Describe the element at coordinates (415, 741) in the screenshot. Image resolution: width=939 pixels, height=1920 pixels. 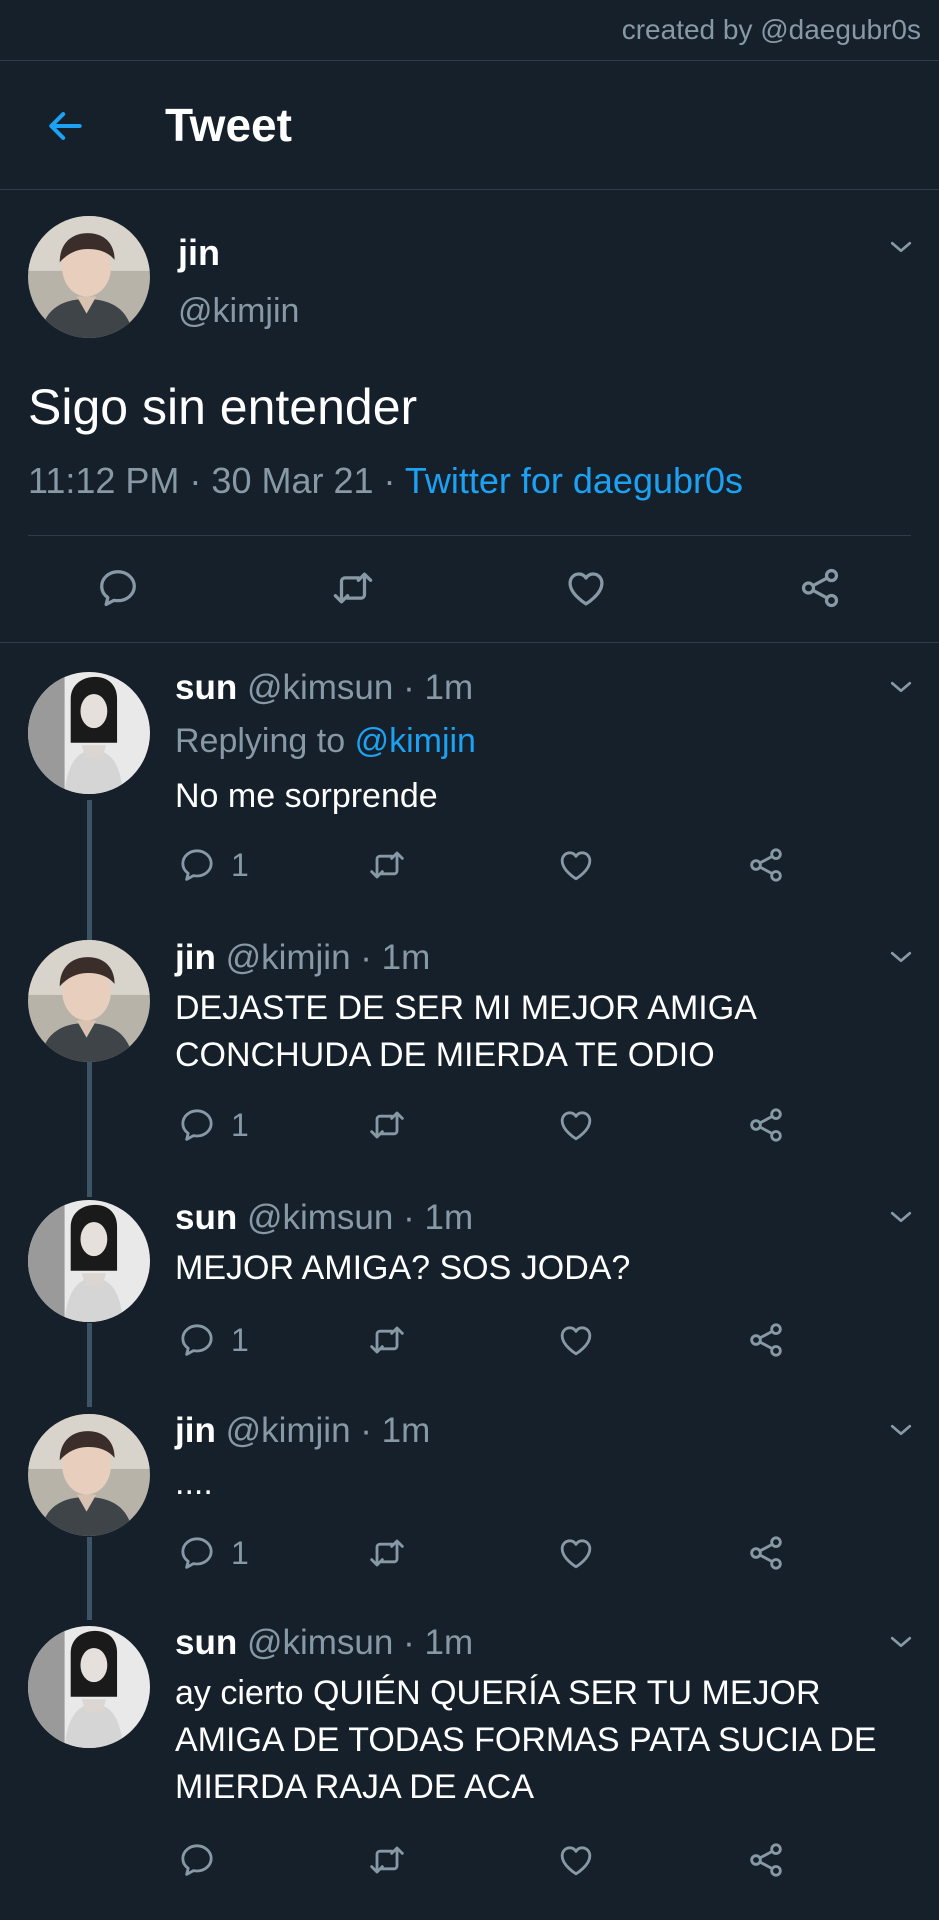
I see `mention-link: @kimjin` at that location.